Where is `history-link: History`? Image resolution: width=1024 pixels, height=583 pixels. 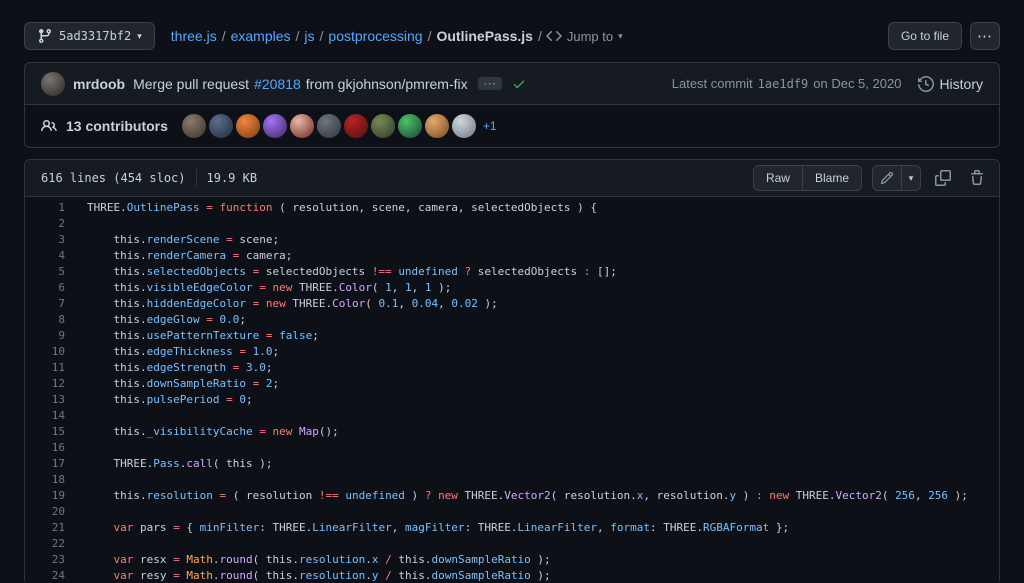
history-link: History is located at coordinates (950, 84).